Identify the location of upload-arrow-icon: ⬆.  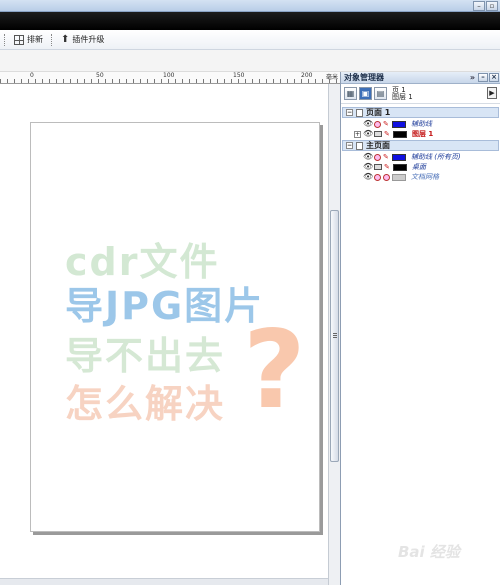
(65, 39).